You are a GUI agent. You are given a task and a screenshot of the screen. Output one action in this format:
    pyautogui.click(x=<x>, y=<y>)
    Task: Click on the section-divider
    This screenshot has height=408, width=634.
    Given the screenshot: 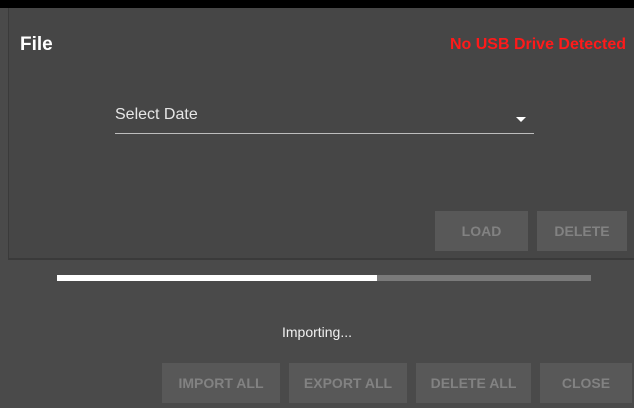 What is the action you would take?
    pyautogui.click(x=321, y=259)
    